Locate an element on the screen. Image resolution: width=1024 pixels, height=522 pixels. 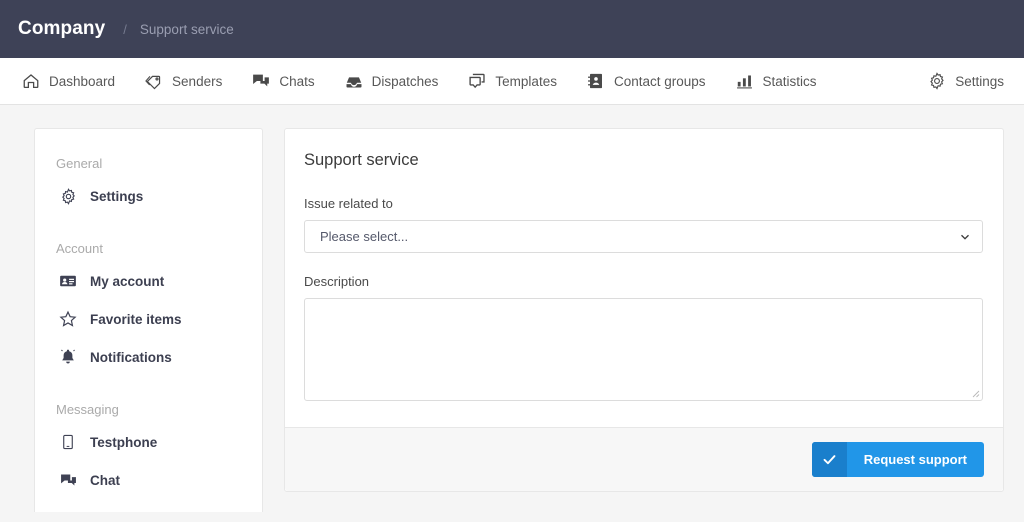
sidebar-label-my-account: My account is located at coordinates (127, 281).